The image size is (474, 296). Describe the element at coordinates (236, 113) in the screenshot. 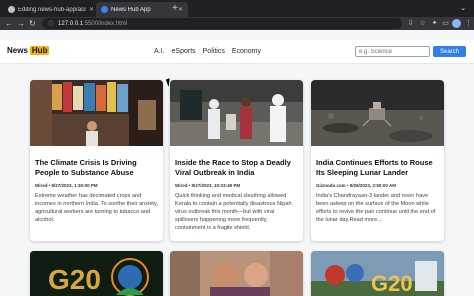

I see `news-image-outbreak` at that location.